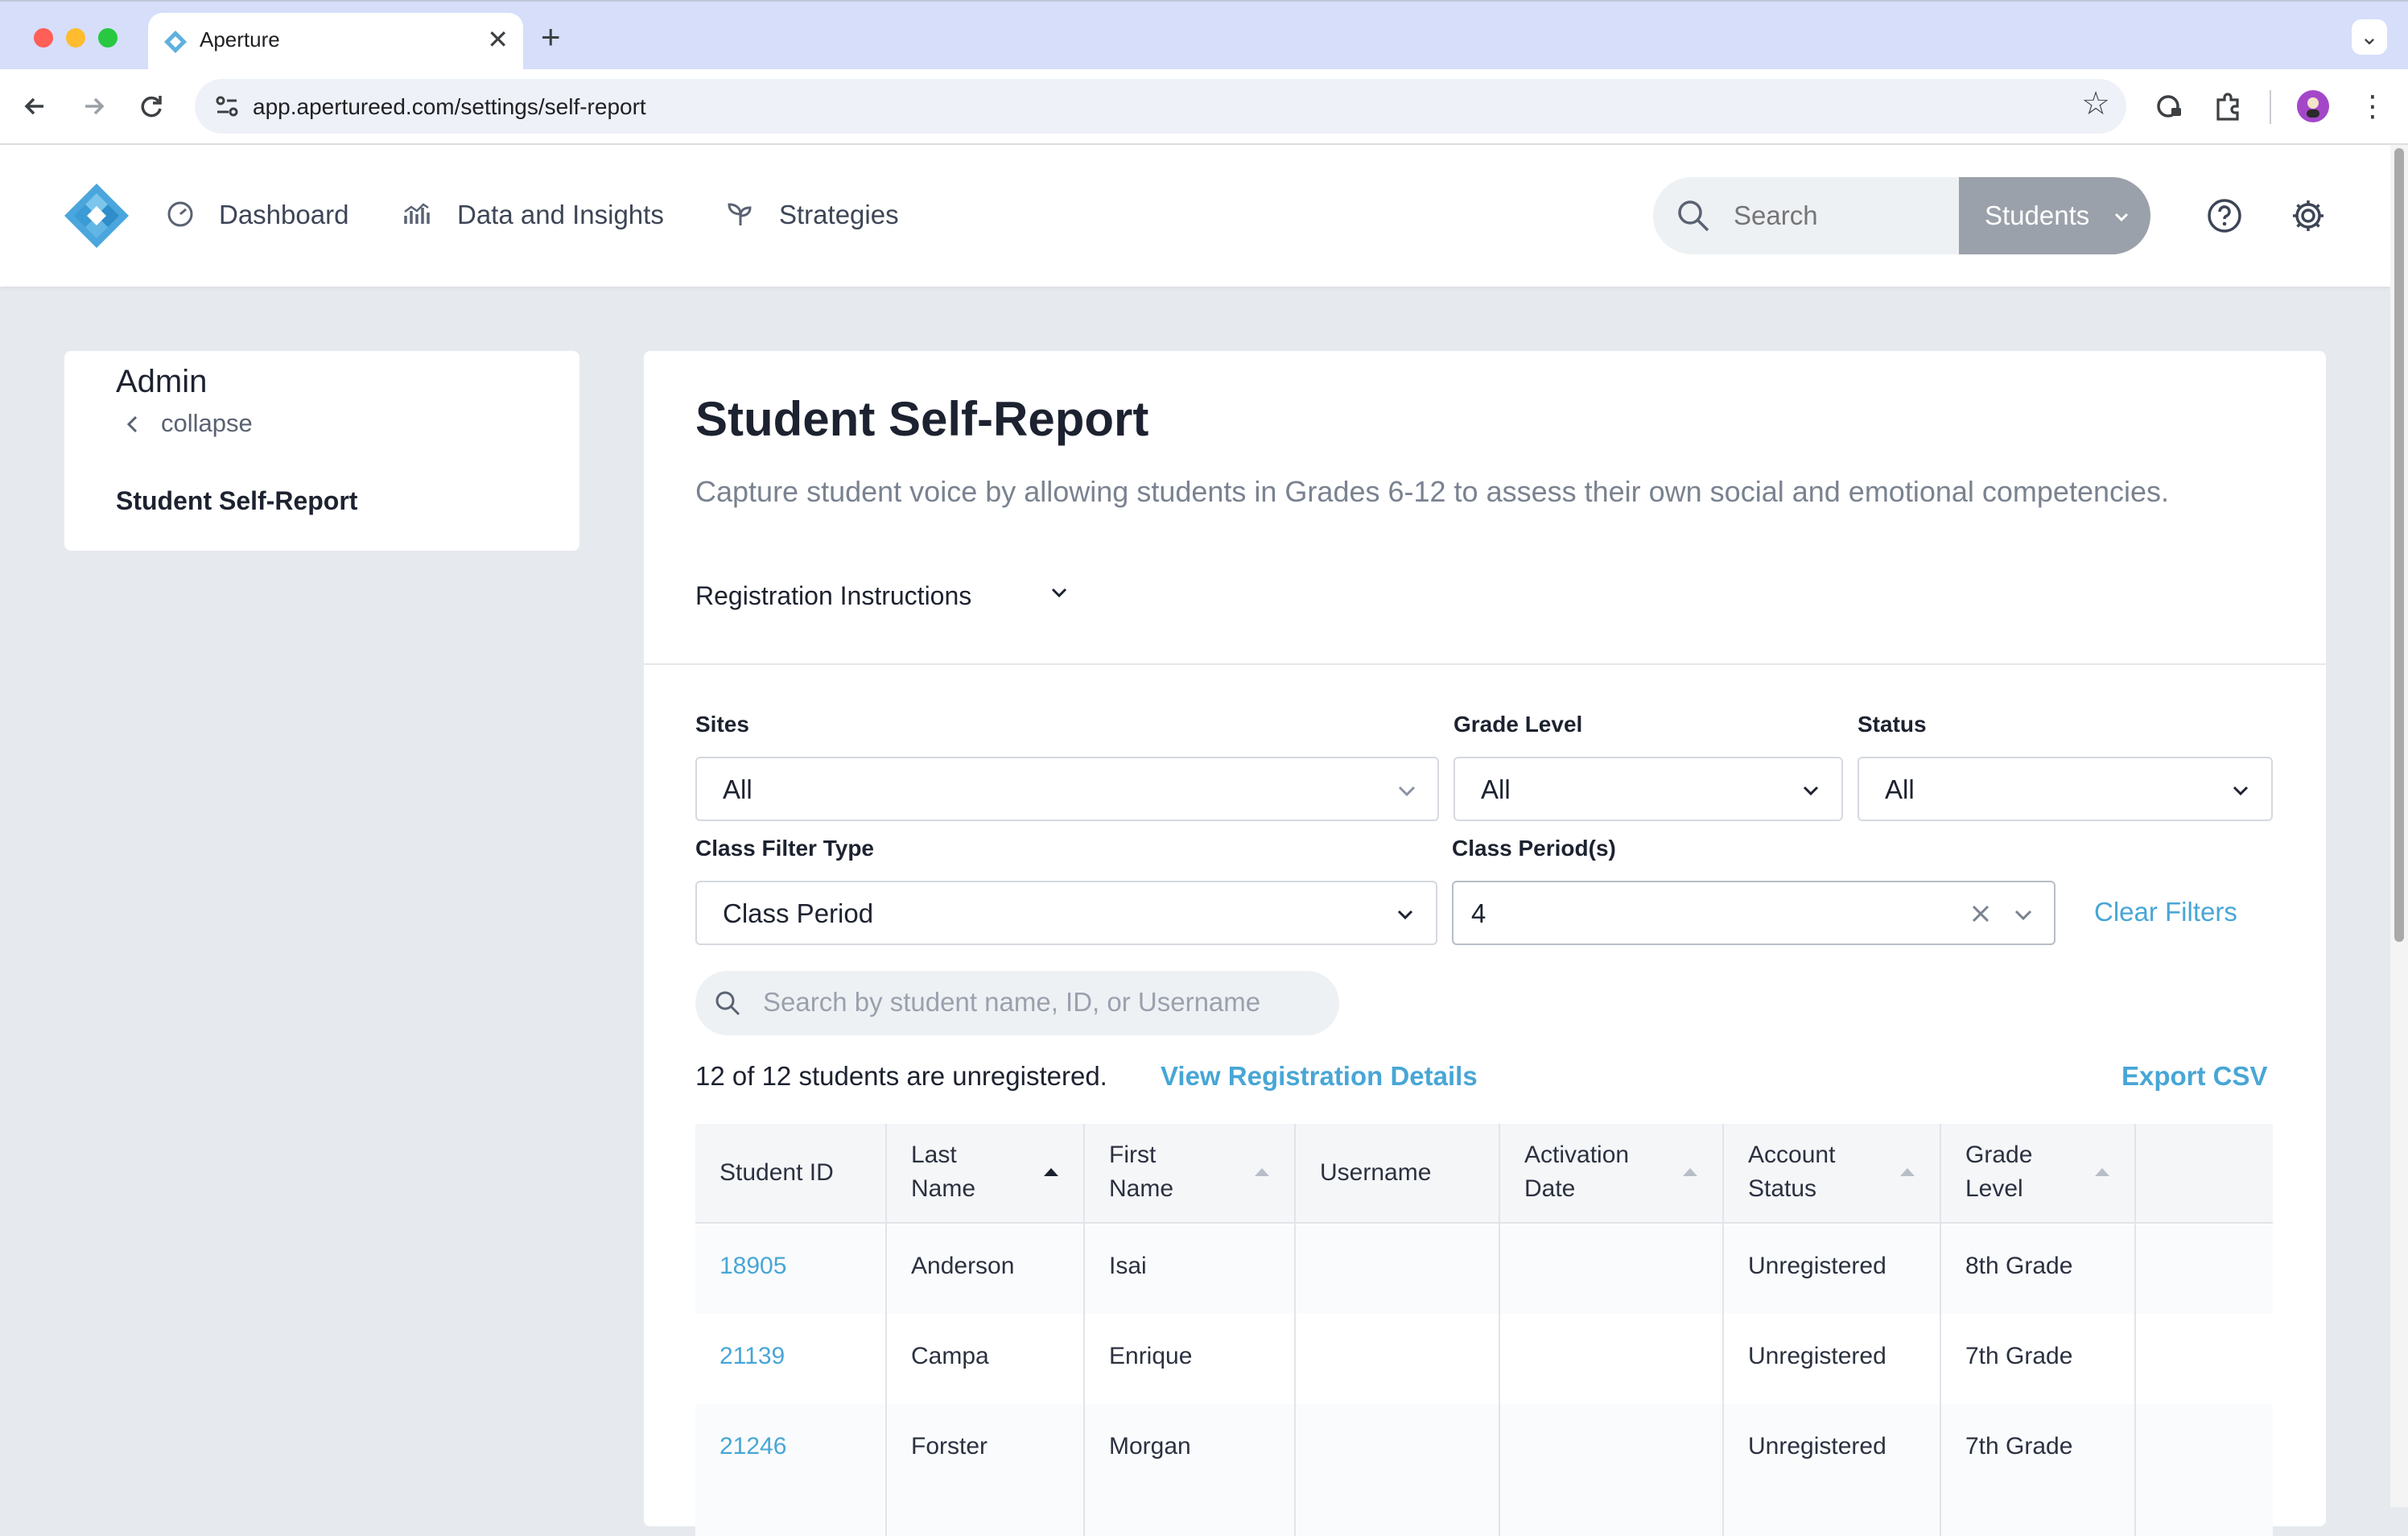 The width and height of the screenshot is (2408, 1536). What do you see at coordinates (833, 595) in the screenshot?
I see `registration-instructions-label: Registration Instructions` at bounding box center [833, 595].